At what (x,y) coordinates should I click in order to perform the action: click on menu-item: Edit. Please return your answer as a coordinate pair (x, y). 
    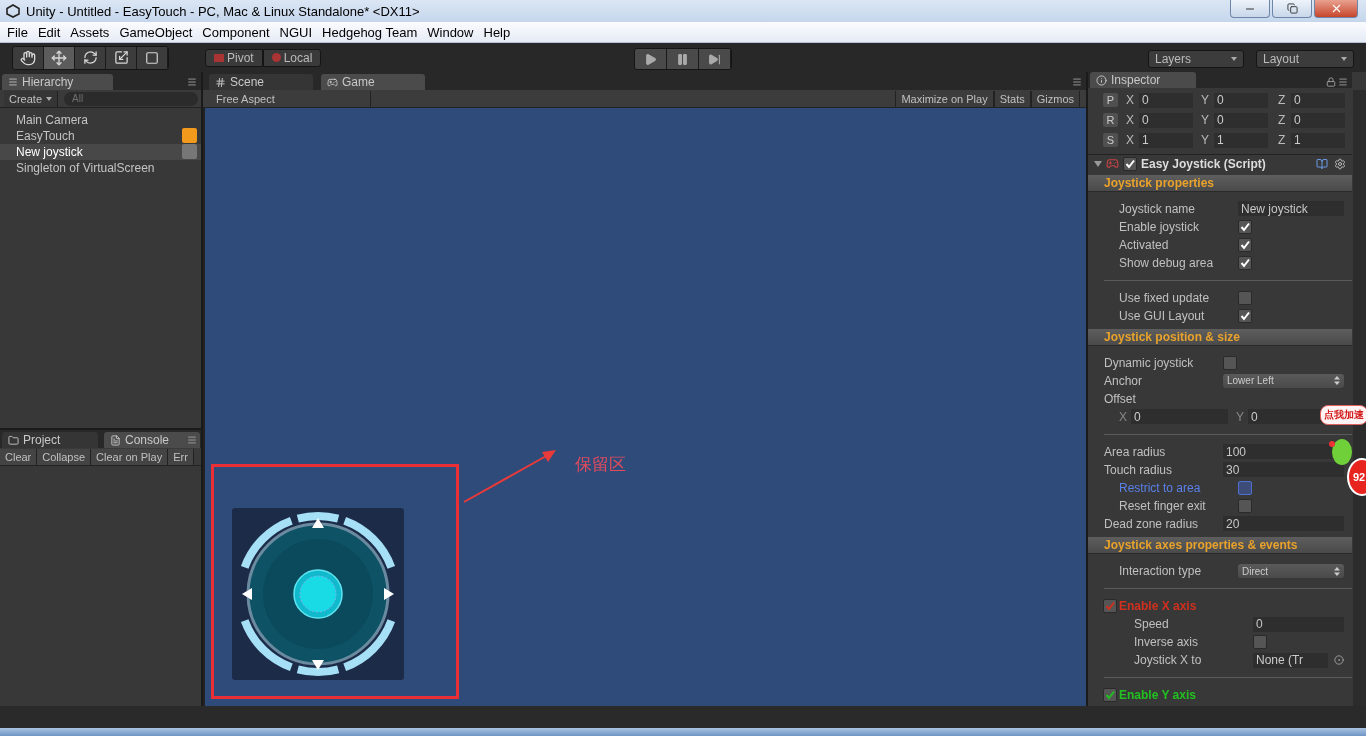
    Looking at the image, I should click on (49, 32).